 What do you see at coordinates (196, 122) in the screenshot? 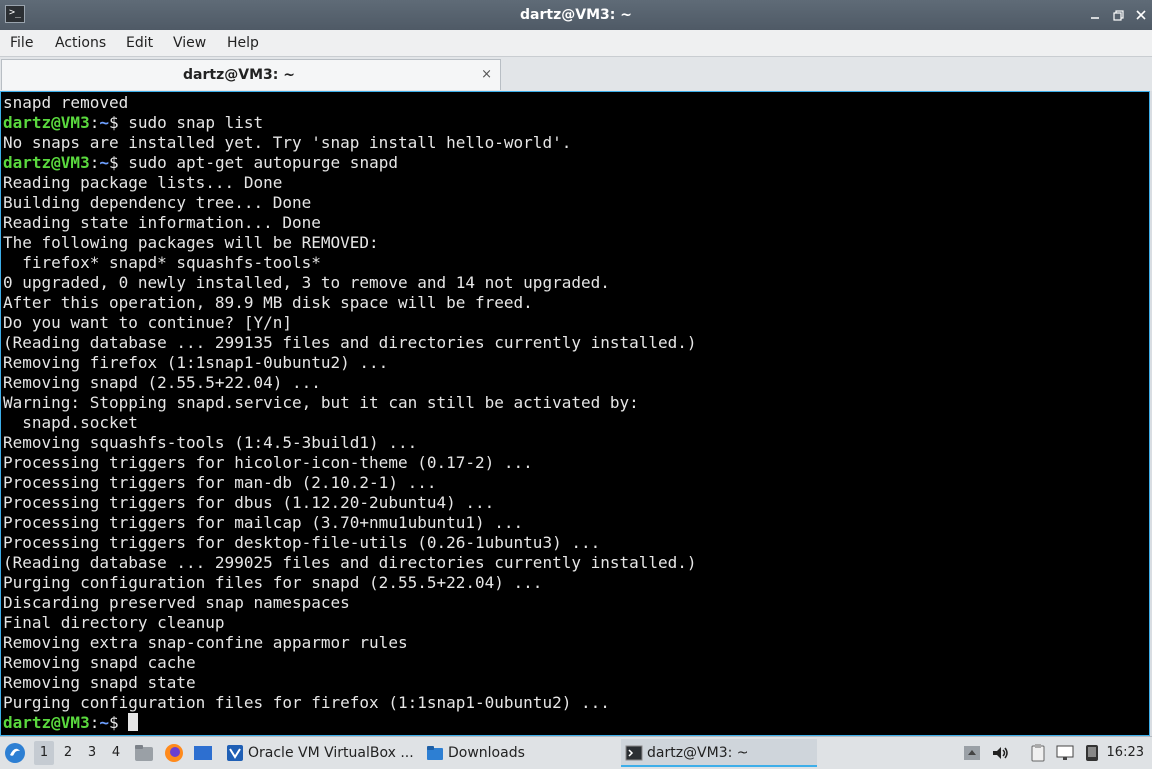
I see `command-text: sudo snap list` at bounding box center [196, 122].